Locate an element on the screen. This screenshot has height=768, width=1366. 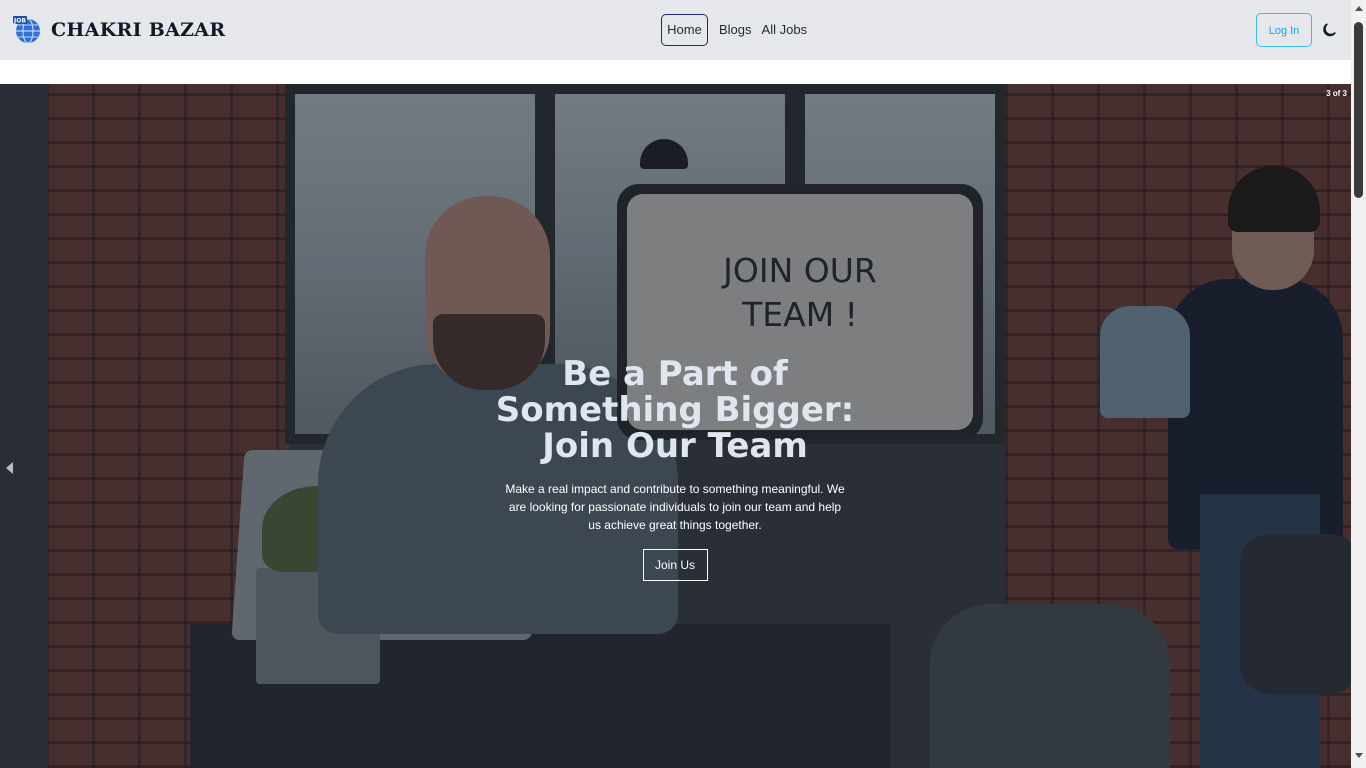
page-scrollbar is located at coordinates (1358, 384).